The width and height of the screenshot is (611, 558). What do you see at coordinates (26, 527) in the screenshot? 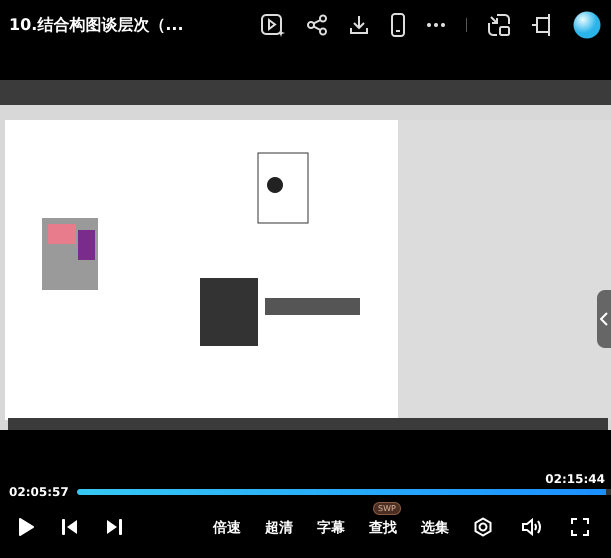
I see `play-icon` at bounding box center [26, 527].